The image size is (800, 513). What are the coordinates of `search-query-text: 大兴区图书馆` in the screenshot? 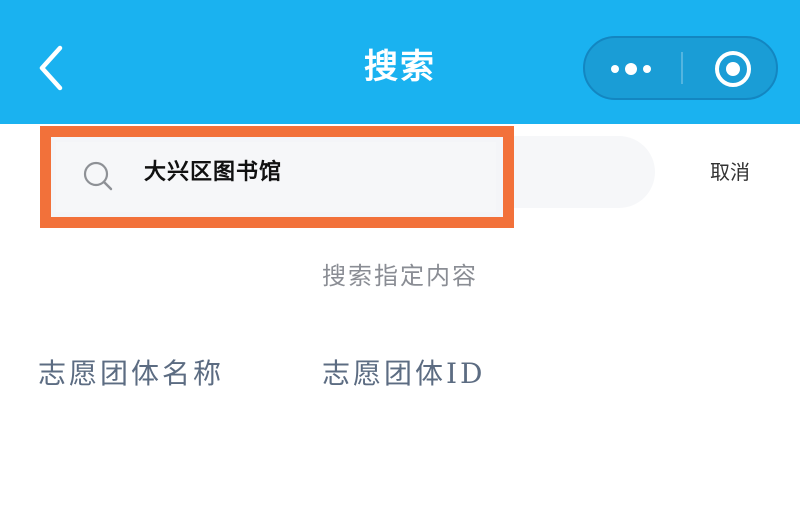 It's located at (213, 172).